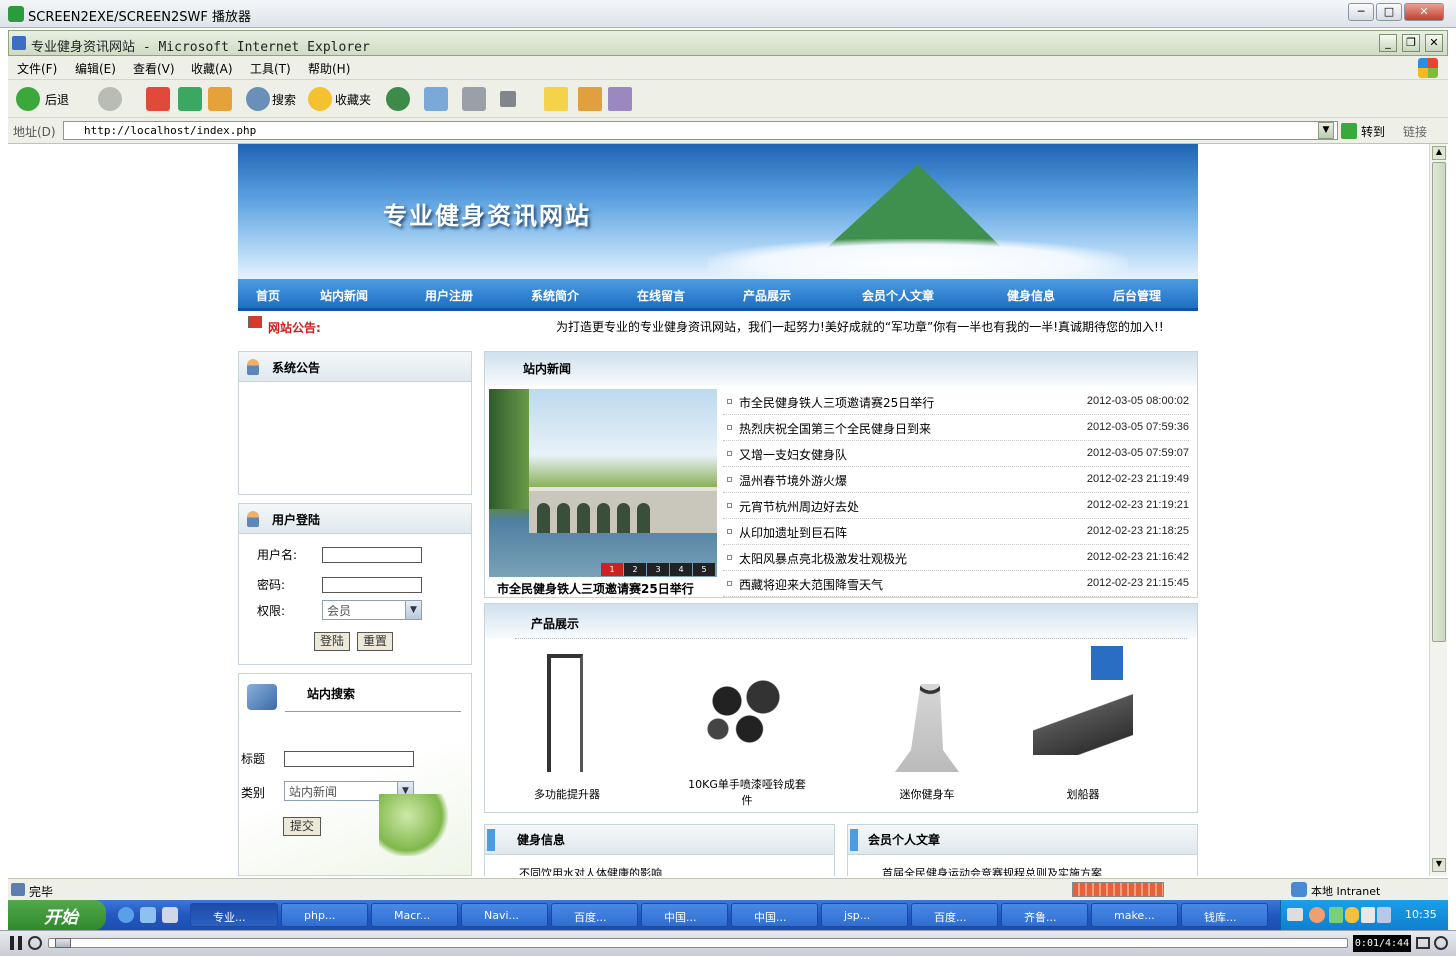 The width and height of the screenshot is (1456, 956). What do you see at coordinates (835, 428) in the screenshot?
I see `news-item-title: 热烈庆祝全国第三个全民健身日到来` at bounding box center [835, 428].